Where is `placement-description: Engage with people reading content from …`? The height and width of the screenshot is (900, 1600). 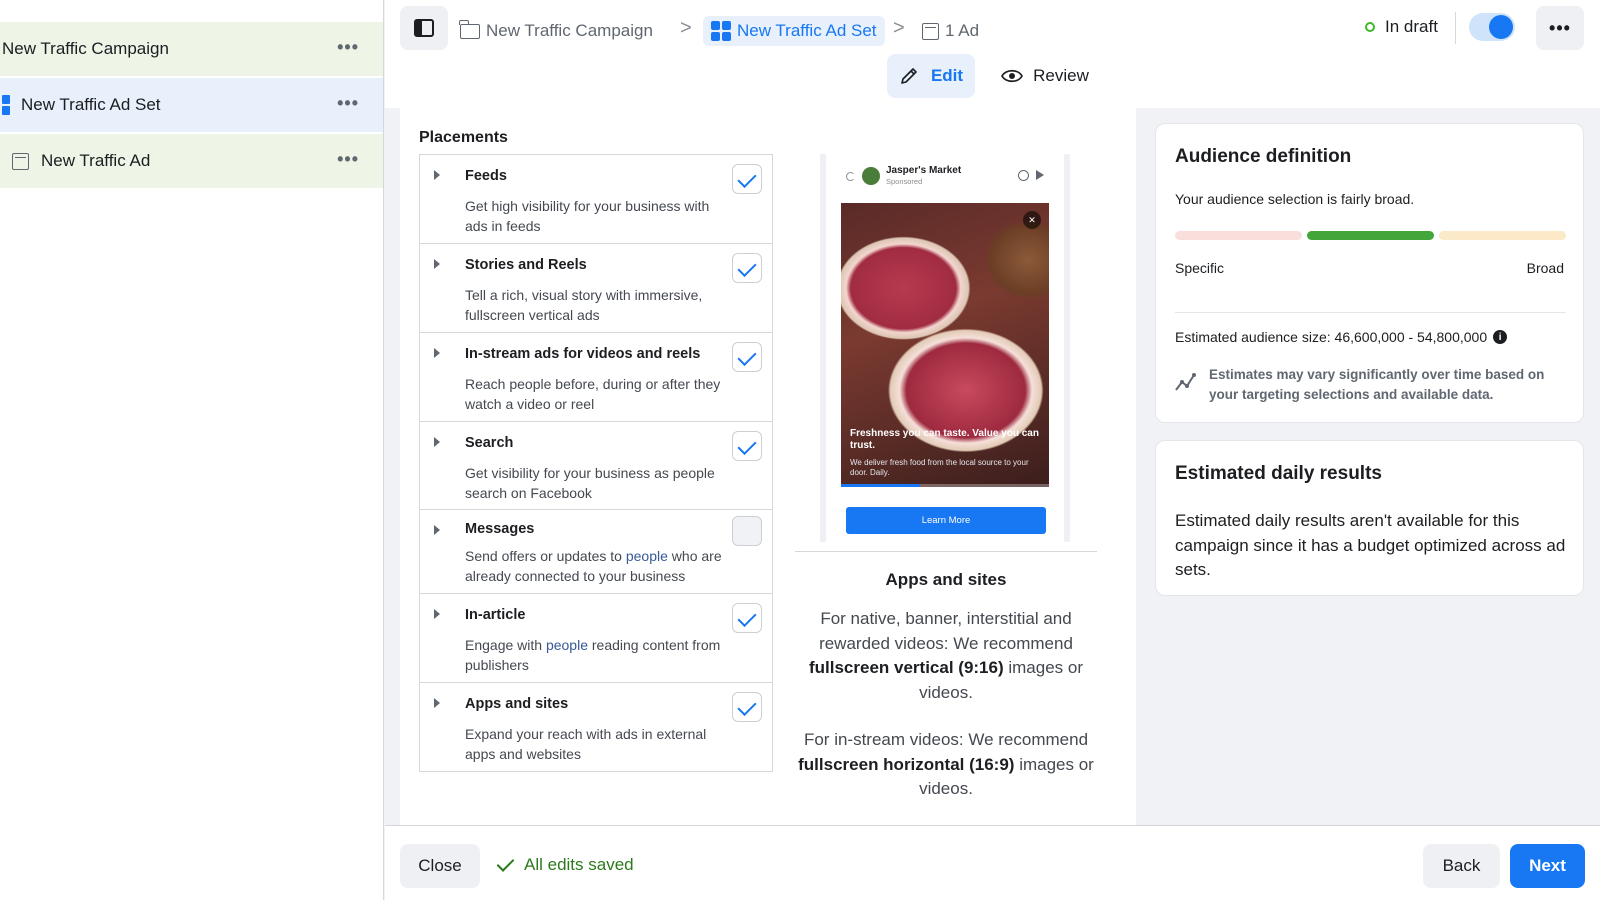
placement-description: Engage with people reading content from … is located at coordinates (593, 655).